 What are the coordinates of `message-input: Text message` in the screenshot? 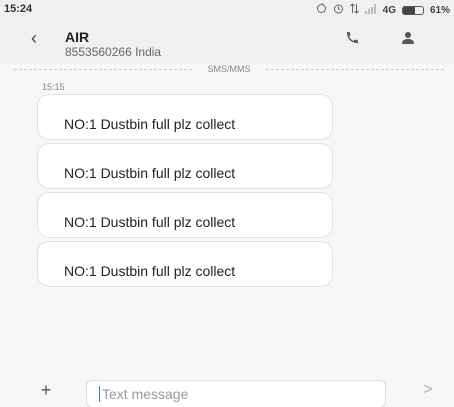 It's located at (236, 393).